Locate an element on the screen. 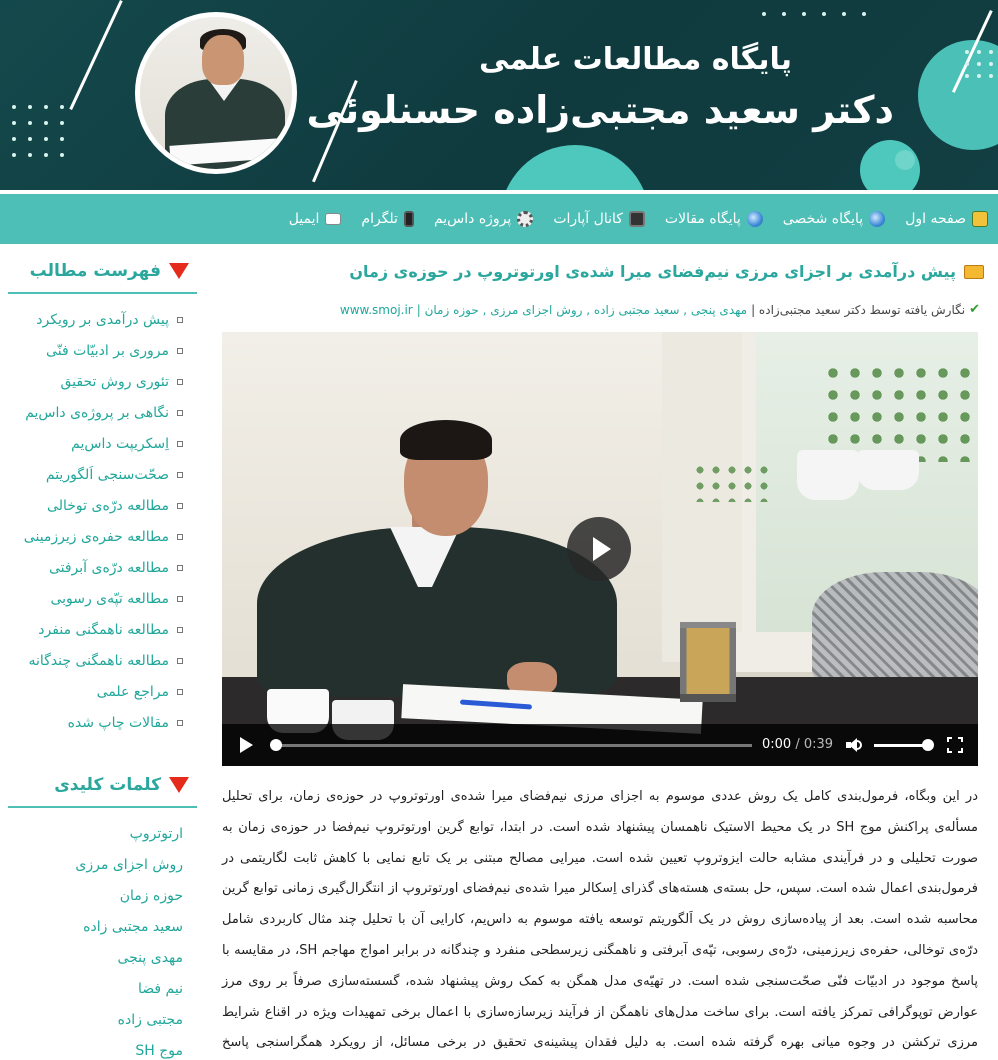  volume-handle is located at coordinates (928, 745).